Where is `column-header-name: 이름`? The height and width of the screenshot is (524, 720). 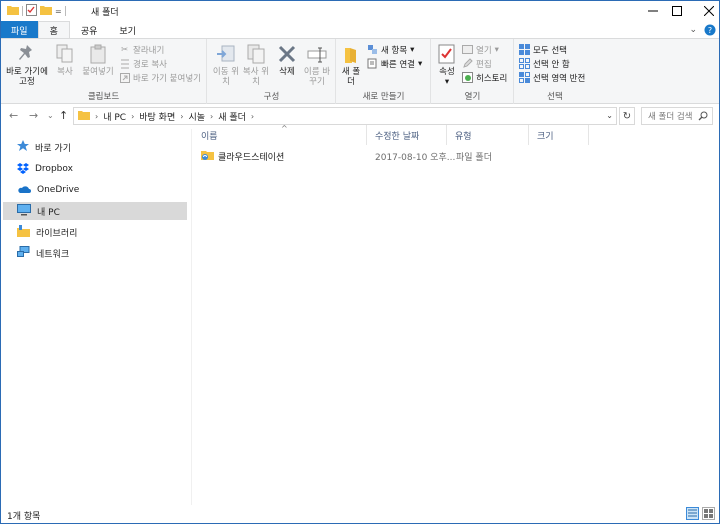
column-header-name: 이름 is located at coordinates (280, 135).